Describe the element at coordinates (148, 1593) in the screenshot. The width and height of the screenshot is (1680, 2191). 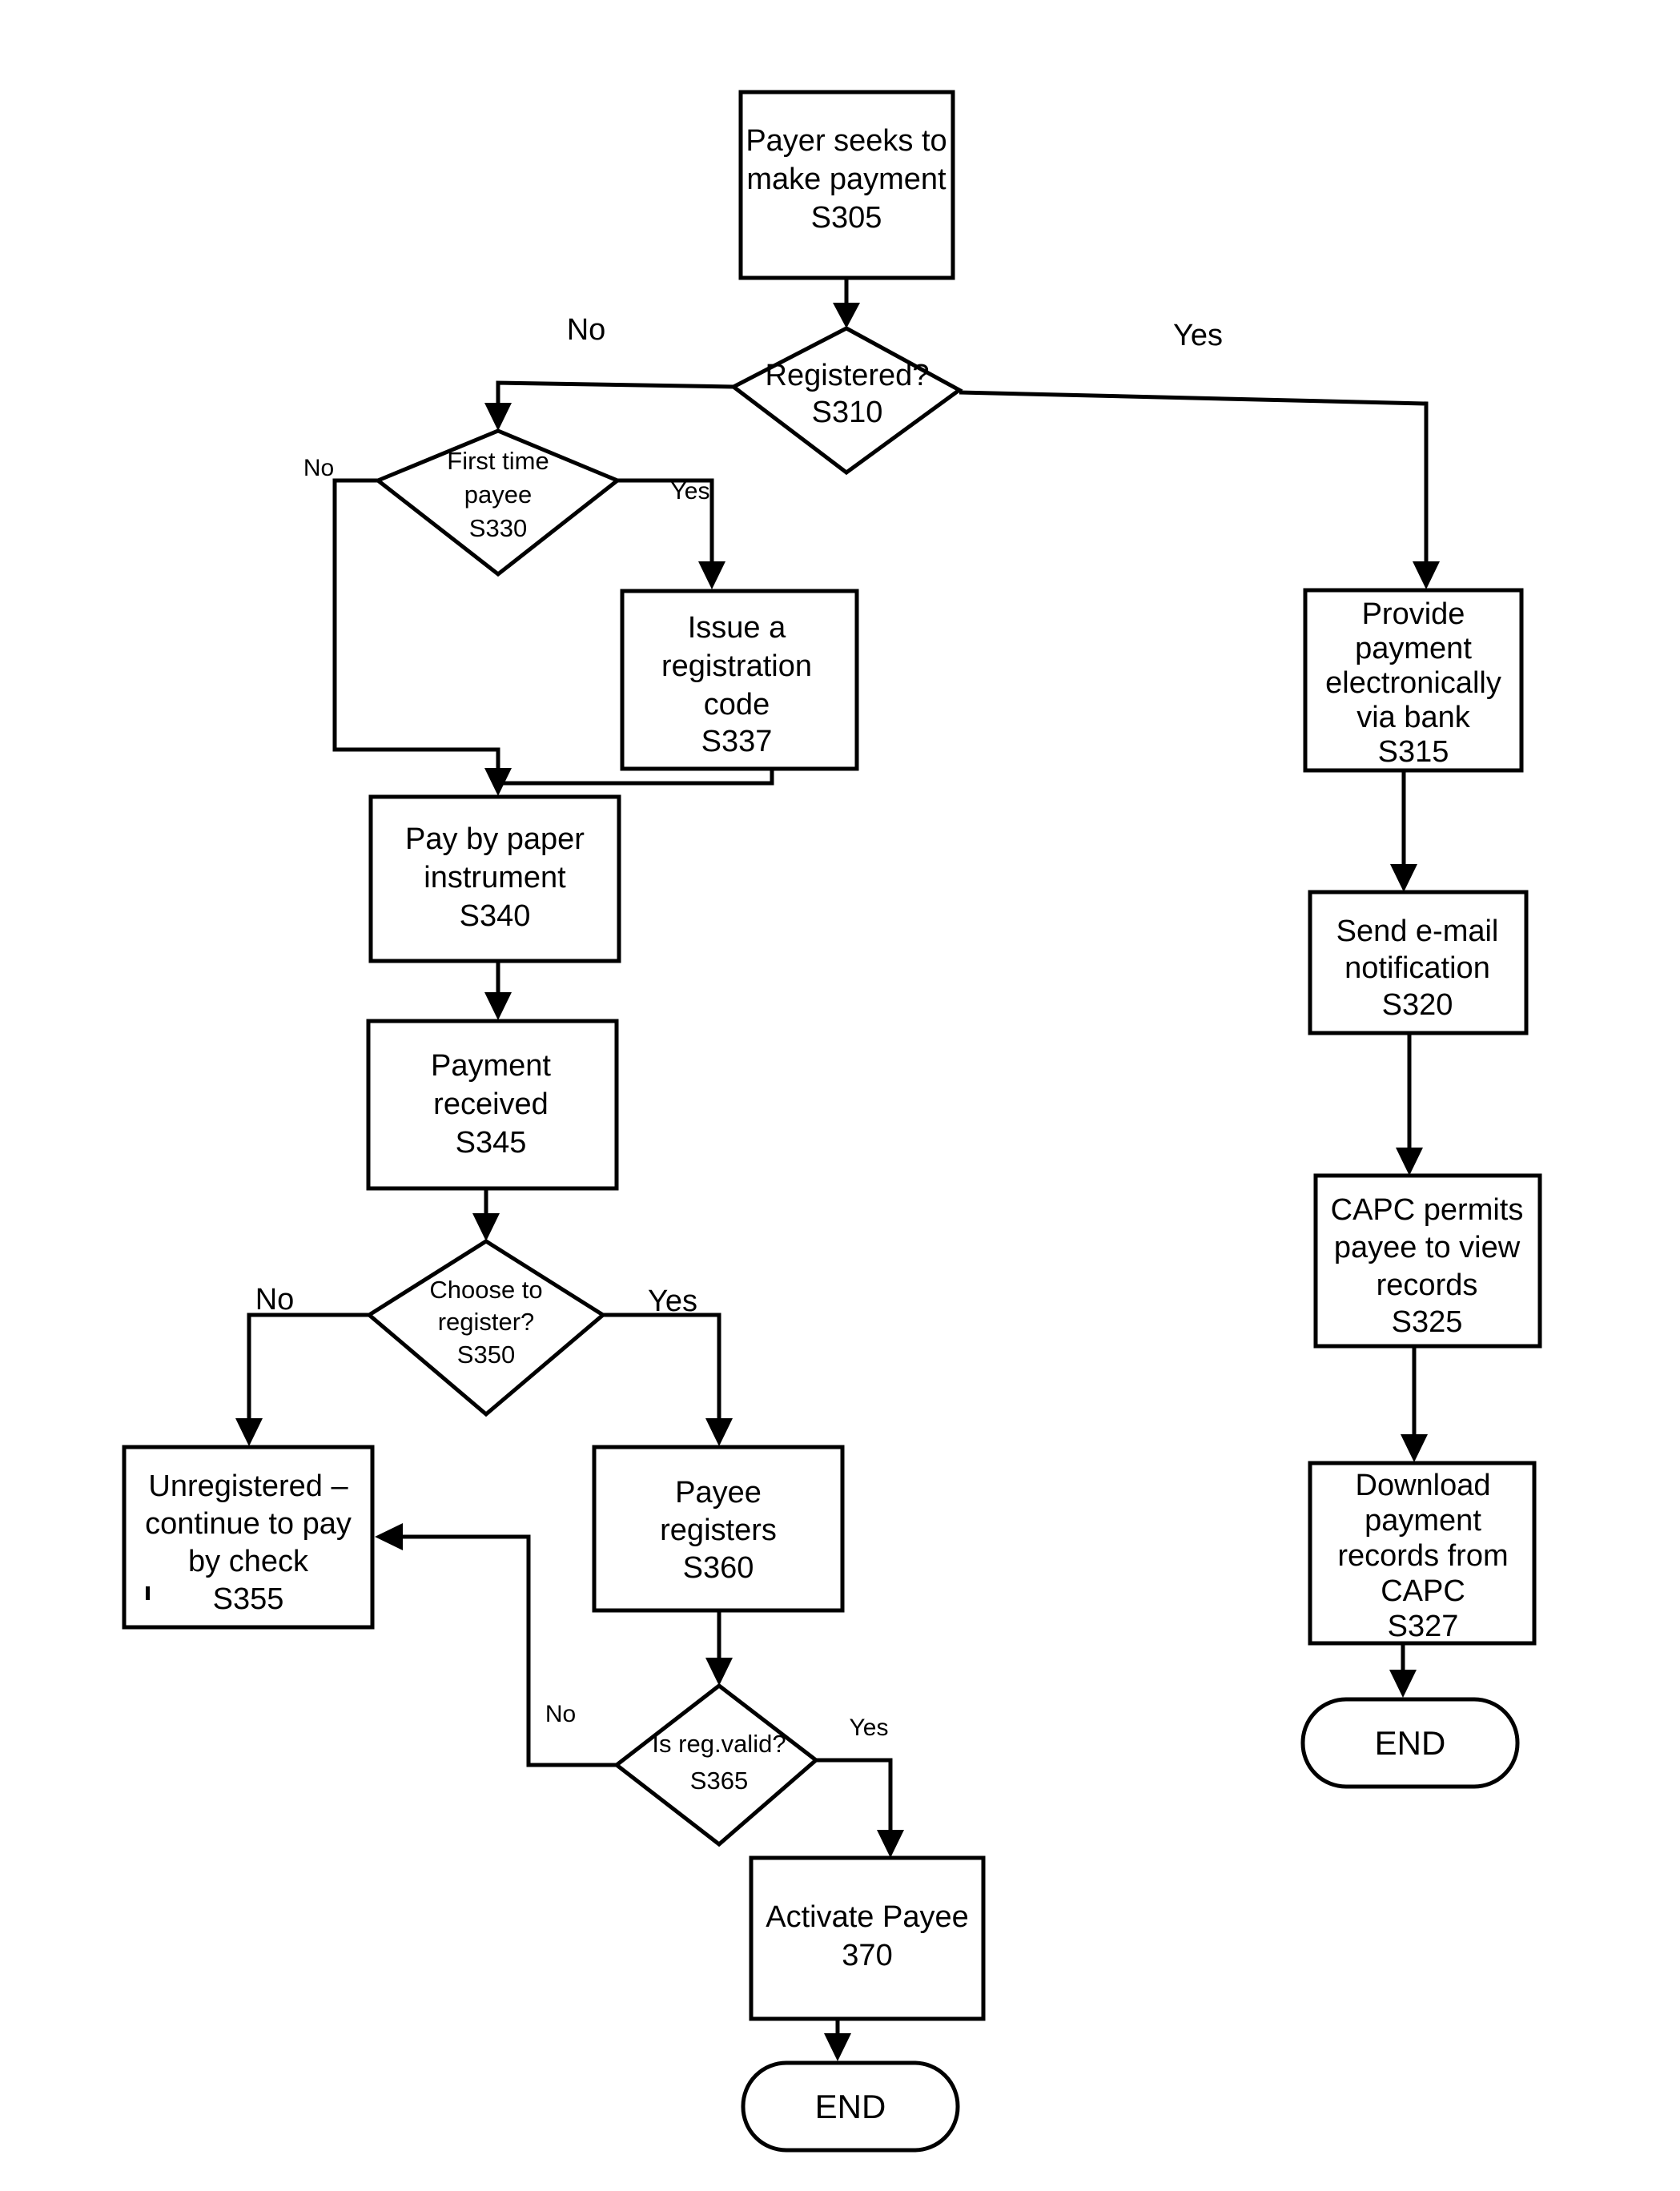
I see `scan-speck` at that location.